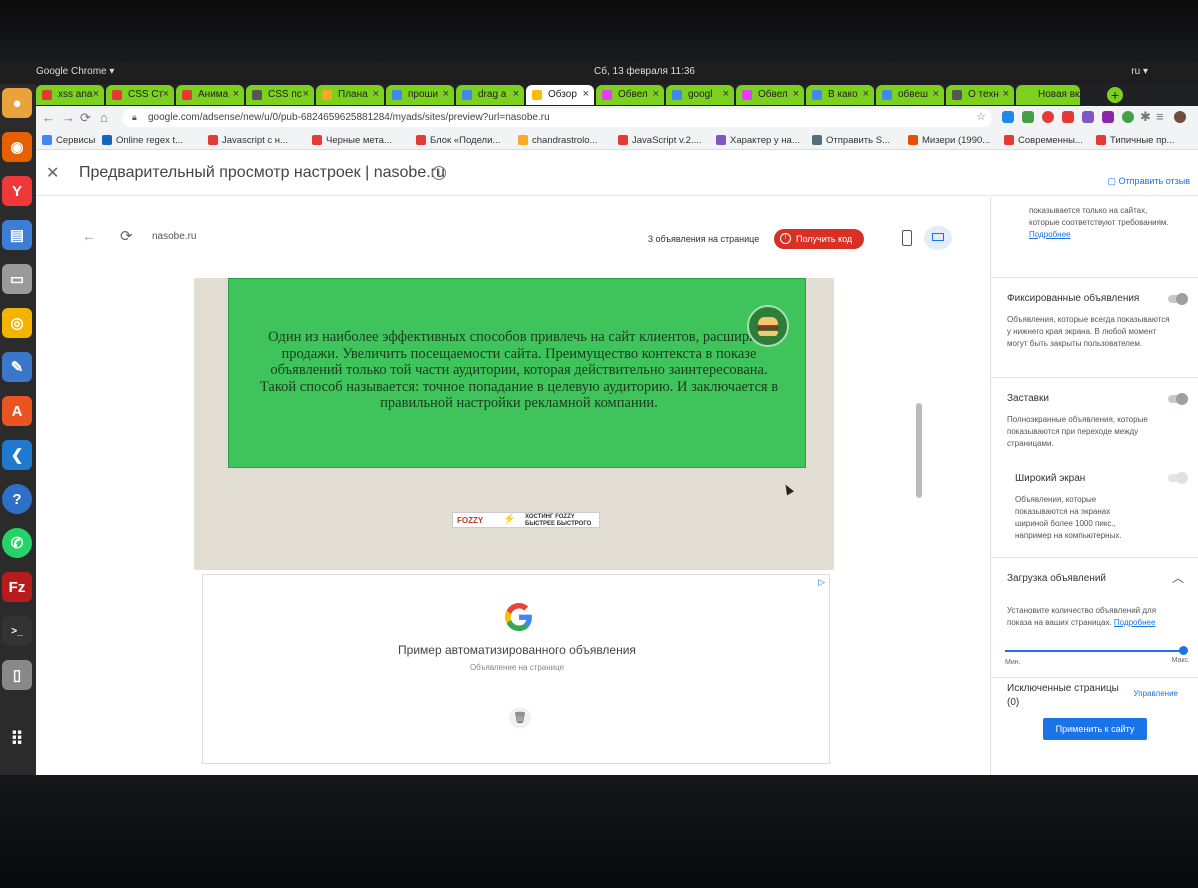 This screenshot has width=1198, height=888. I want to click on get-code-button: ! Получить код, so click(819, 239).